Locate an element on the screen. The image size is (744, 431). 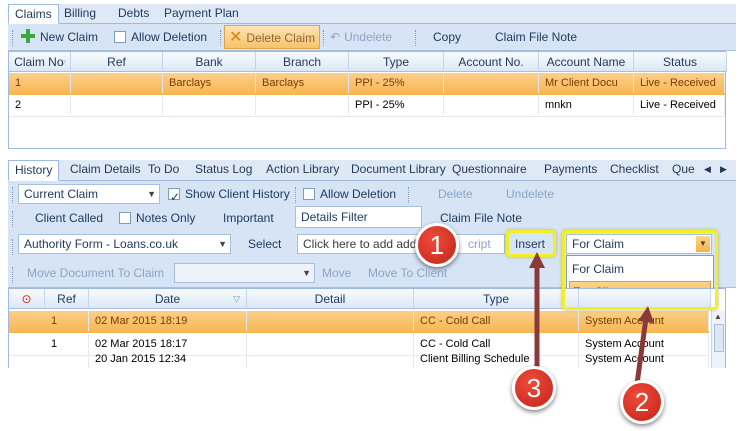
callout-badge-2: 2 is located at coordinates (642, 402).